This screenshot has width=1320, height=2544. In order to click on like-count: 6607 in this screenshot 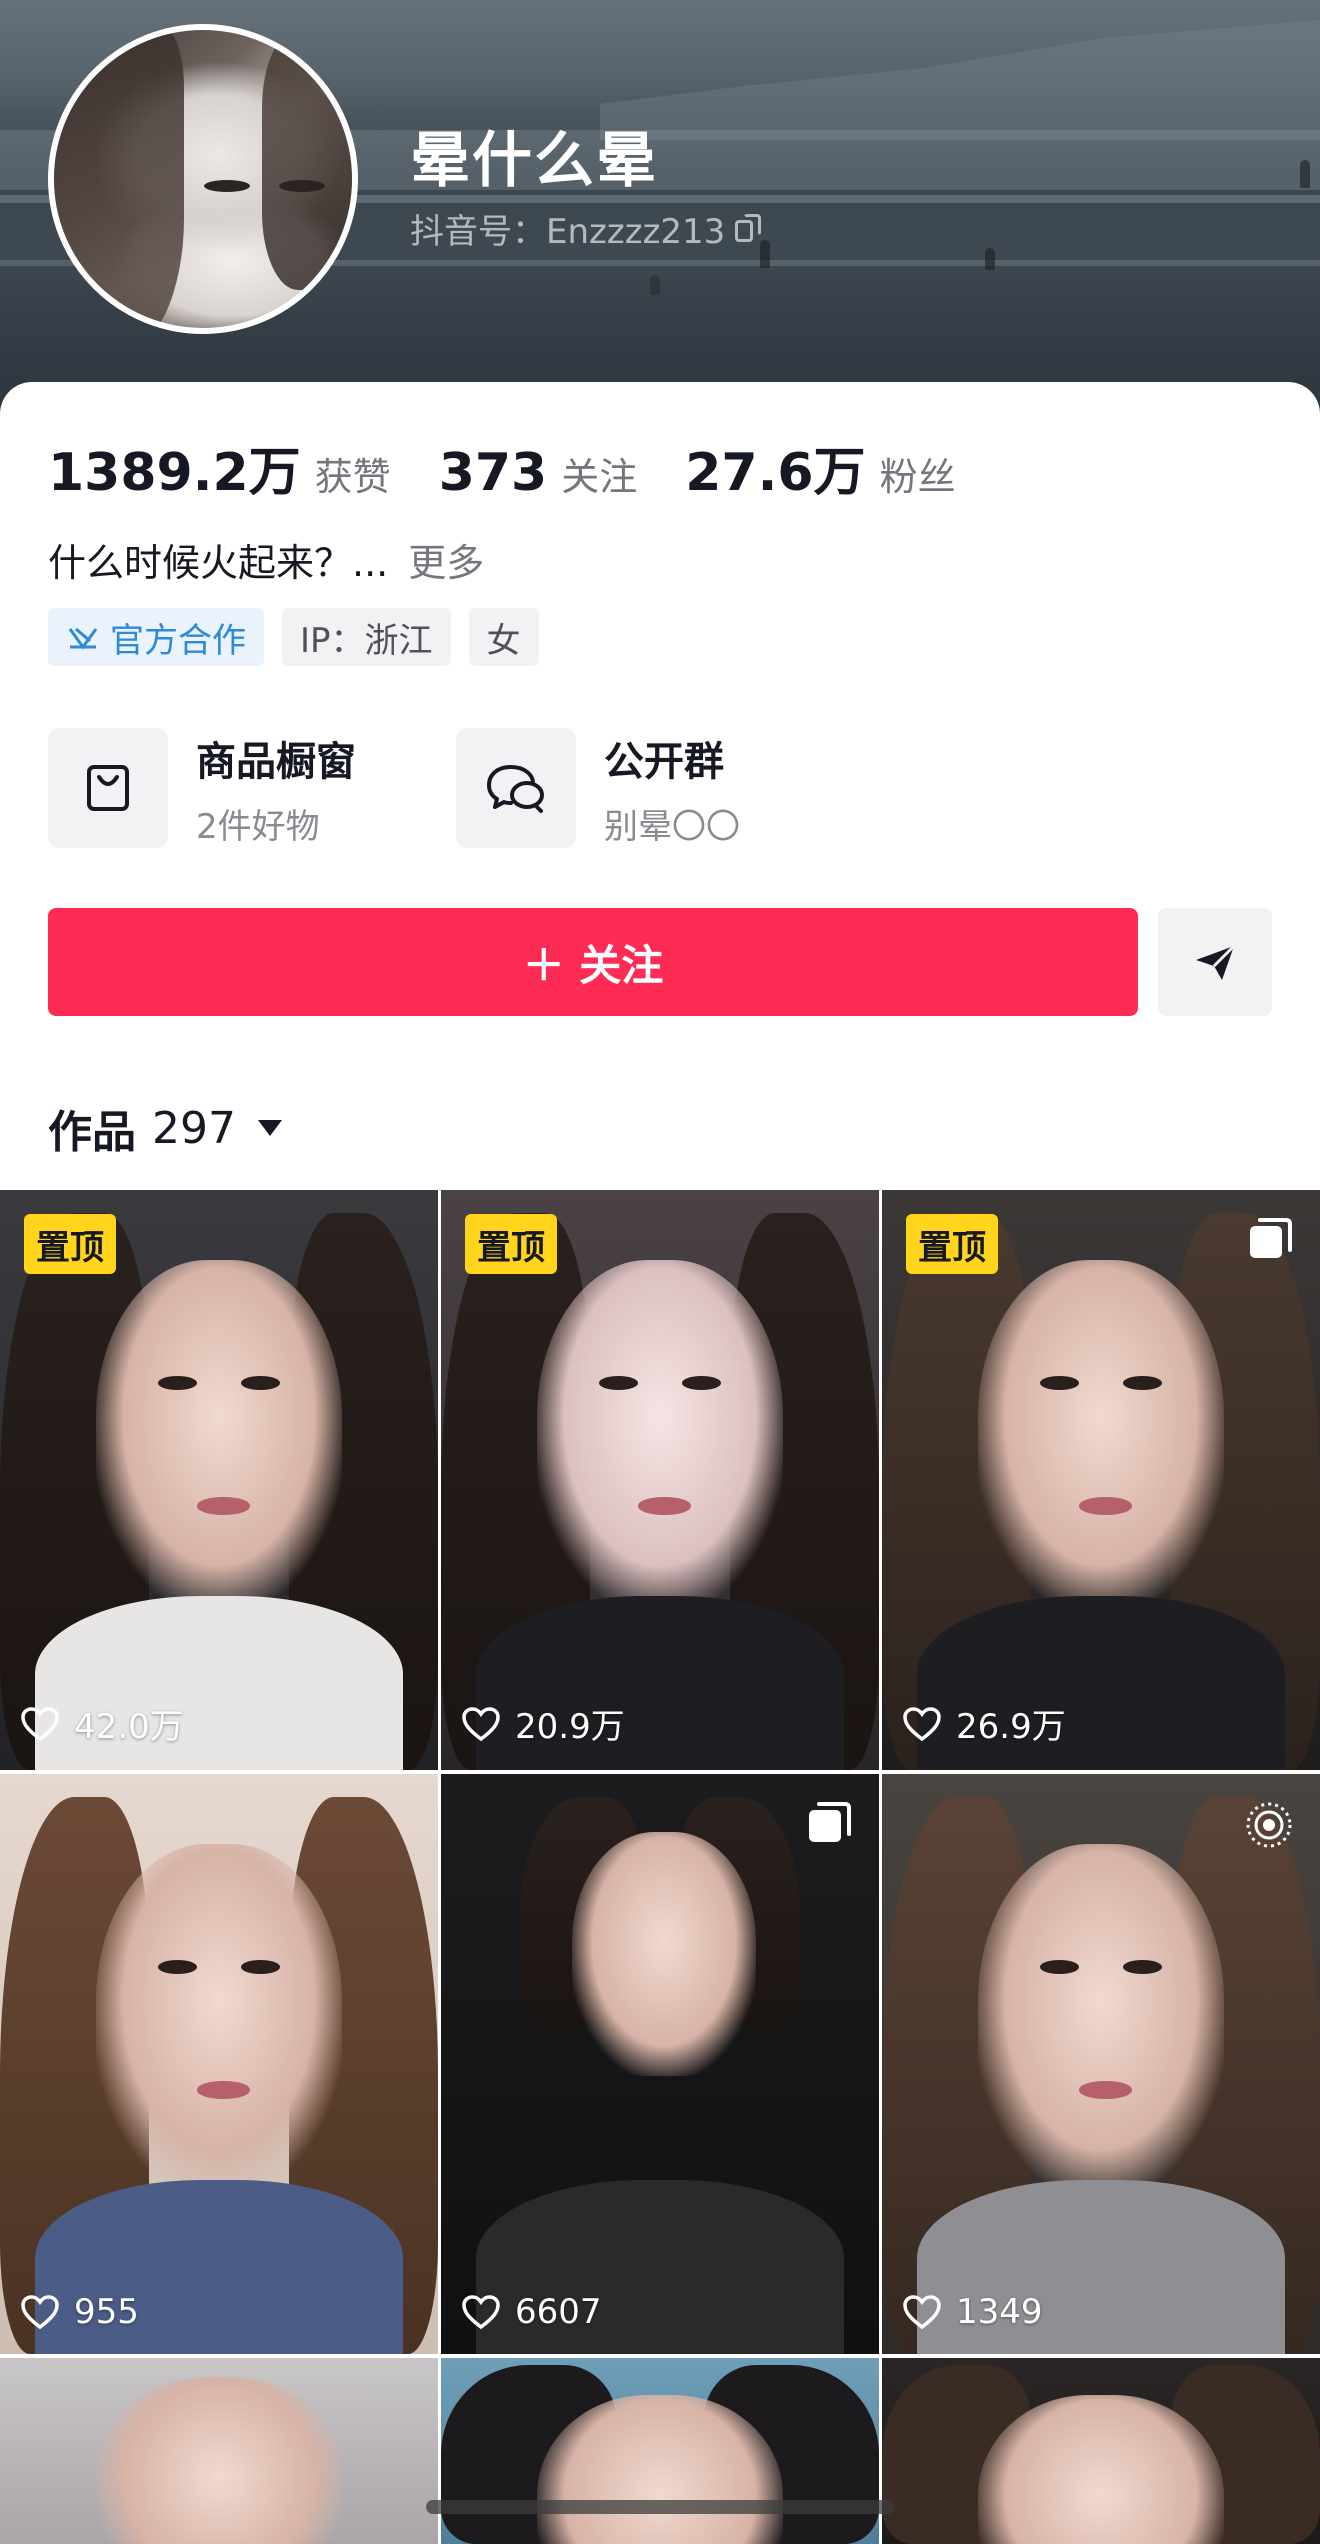, I will do `click(531, 2312)`.